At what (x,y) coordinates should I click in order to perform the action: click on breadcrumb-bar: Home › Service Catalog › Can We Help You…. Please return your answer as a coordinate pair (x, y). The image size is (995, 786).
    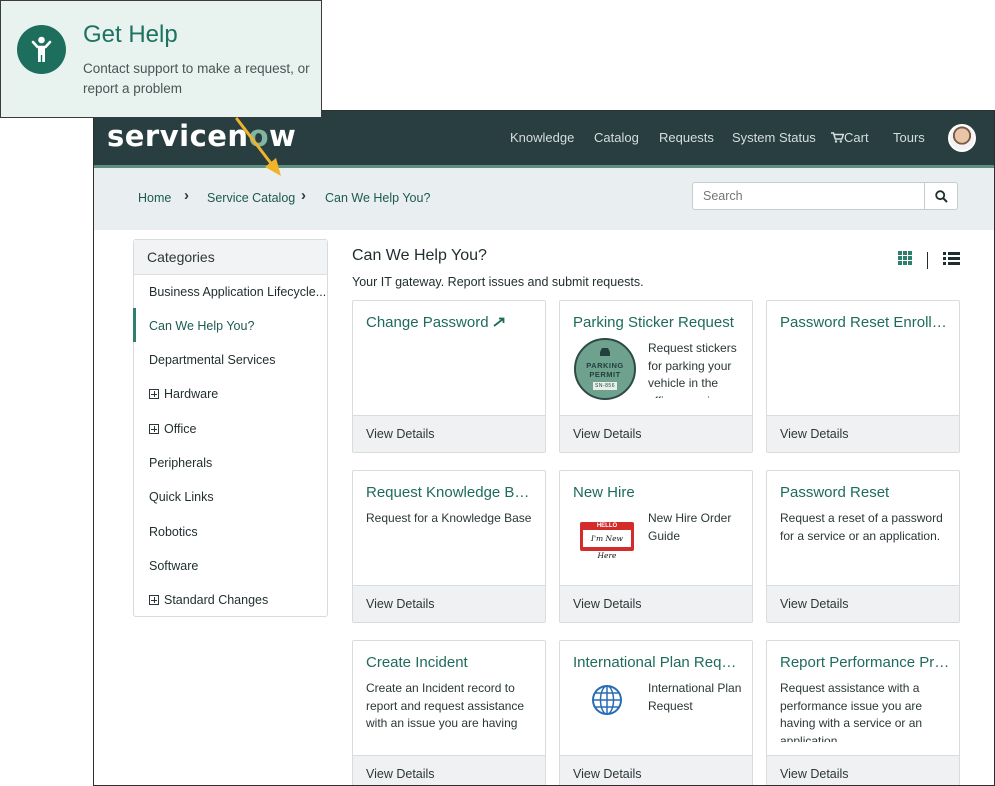
    Looking at the image, I should click on (544, 199).